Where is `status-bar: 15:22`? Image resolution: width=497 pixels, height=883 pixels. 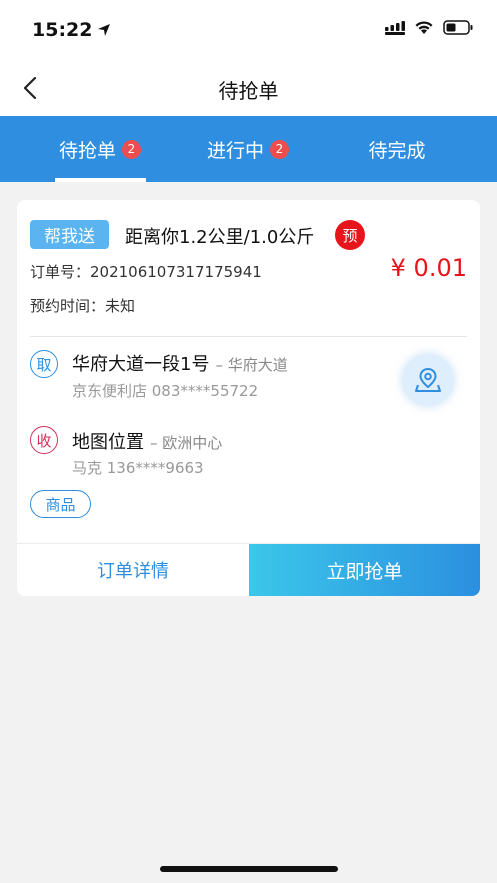
status-bar: 15:22 is located at coordinates (248, 30).